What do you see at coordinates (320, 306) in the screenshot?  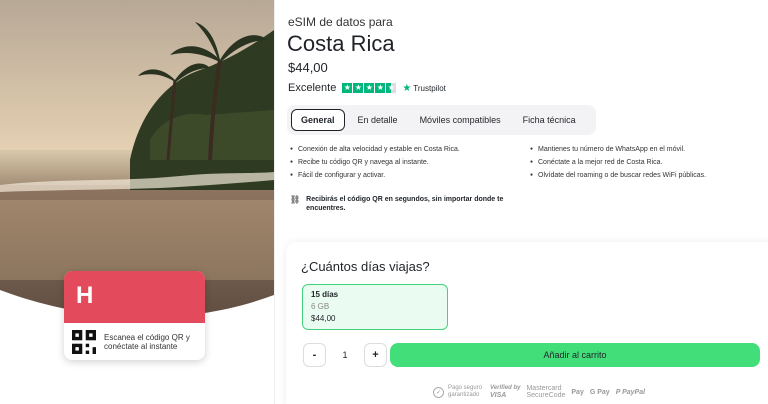 I see `plan-data: 6 GB` at bounding box center [320, 306].